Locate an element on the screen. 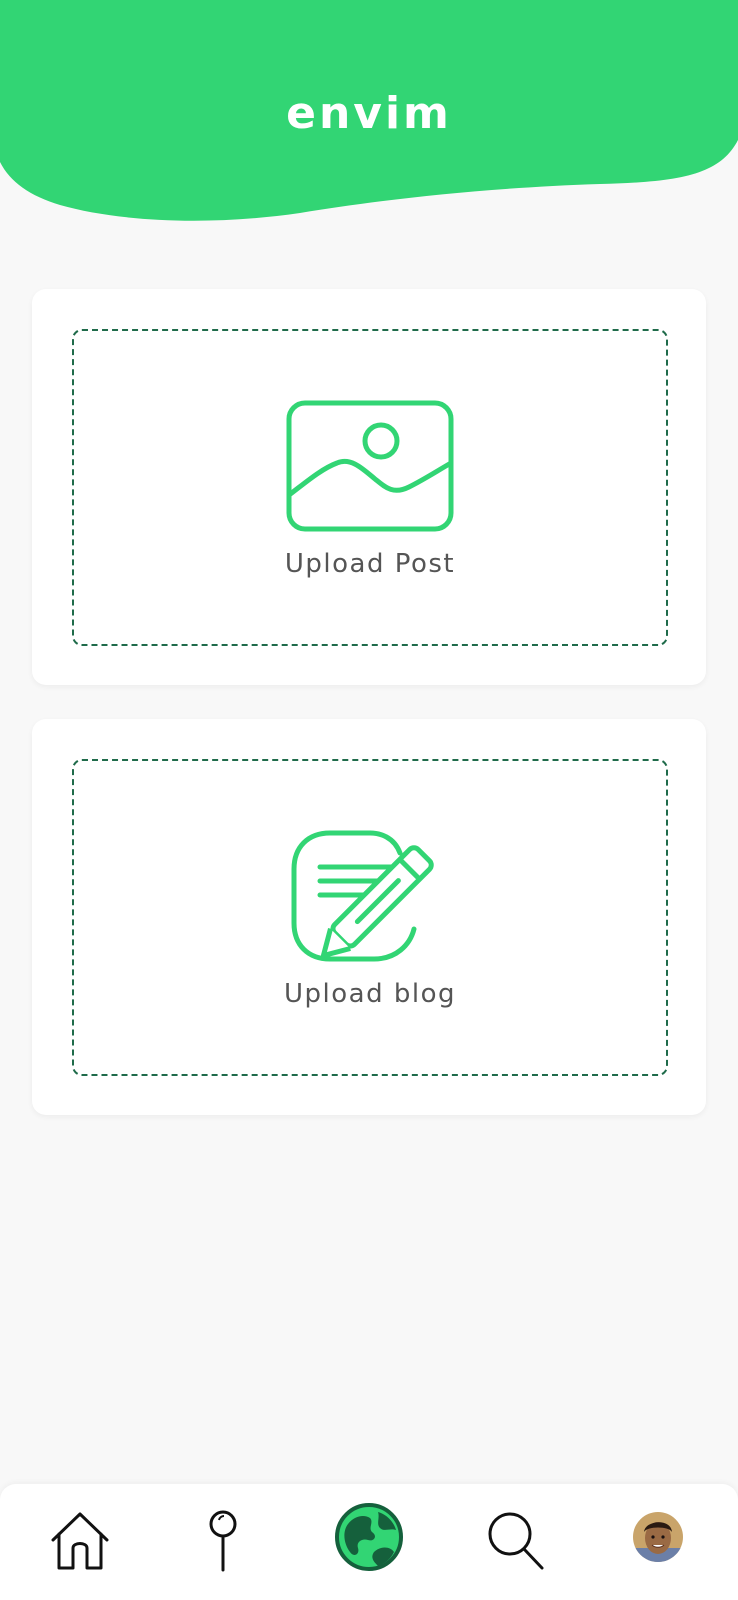  nav-location is located at coordinates (223, 1541).